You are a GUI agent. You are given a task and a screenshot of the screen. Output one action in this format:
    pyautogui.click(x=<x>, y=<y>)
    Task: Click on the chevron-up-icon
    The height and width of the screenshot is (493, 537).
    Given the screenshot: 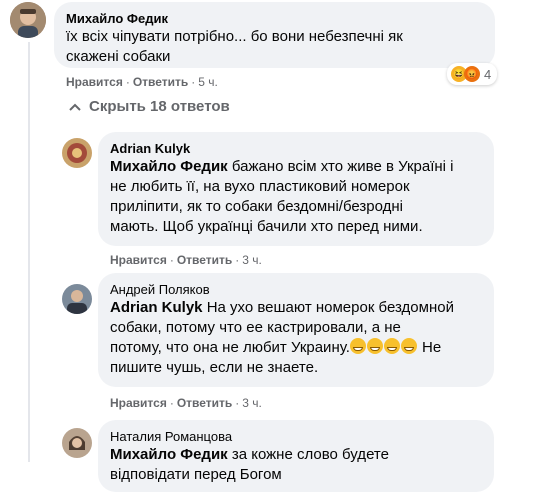 What is the action you would take?
    pyautogui.click(x=75, y=107)
    